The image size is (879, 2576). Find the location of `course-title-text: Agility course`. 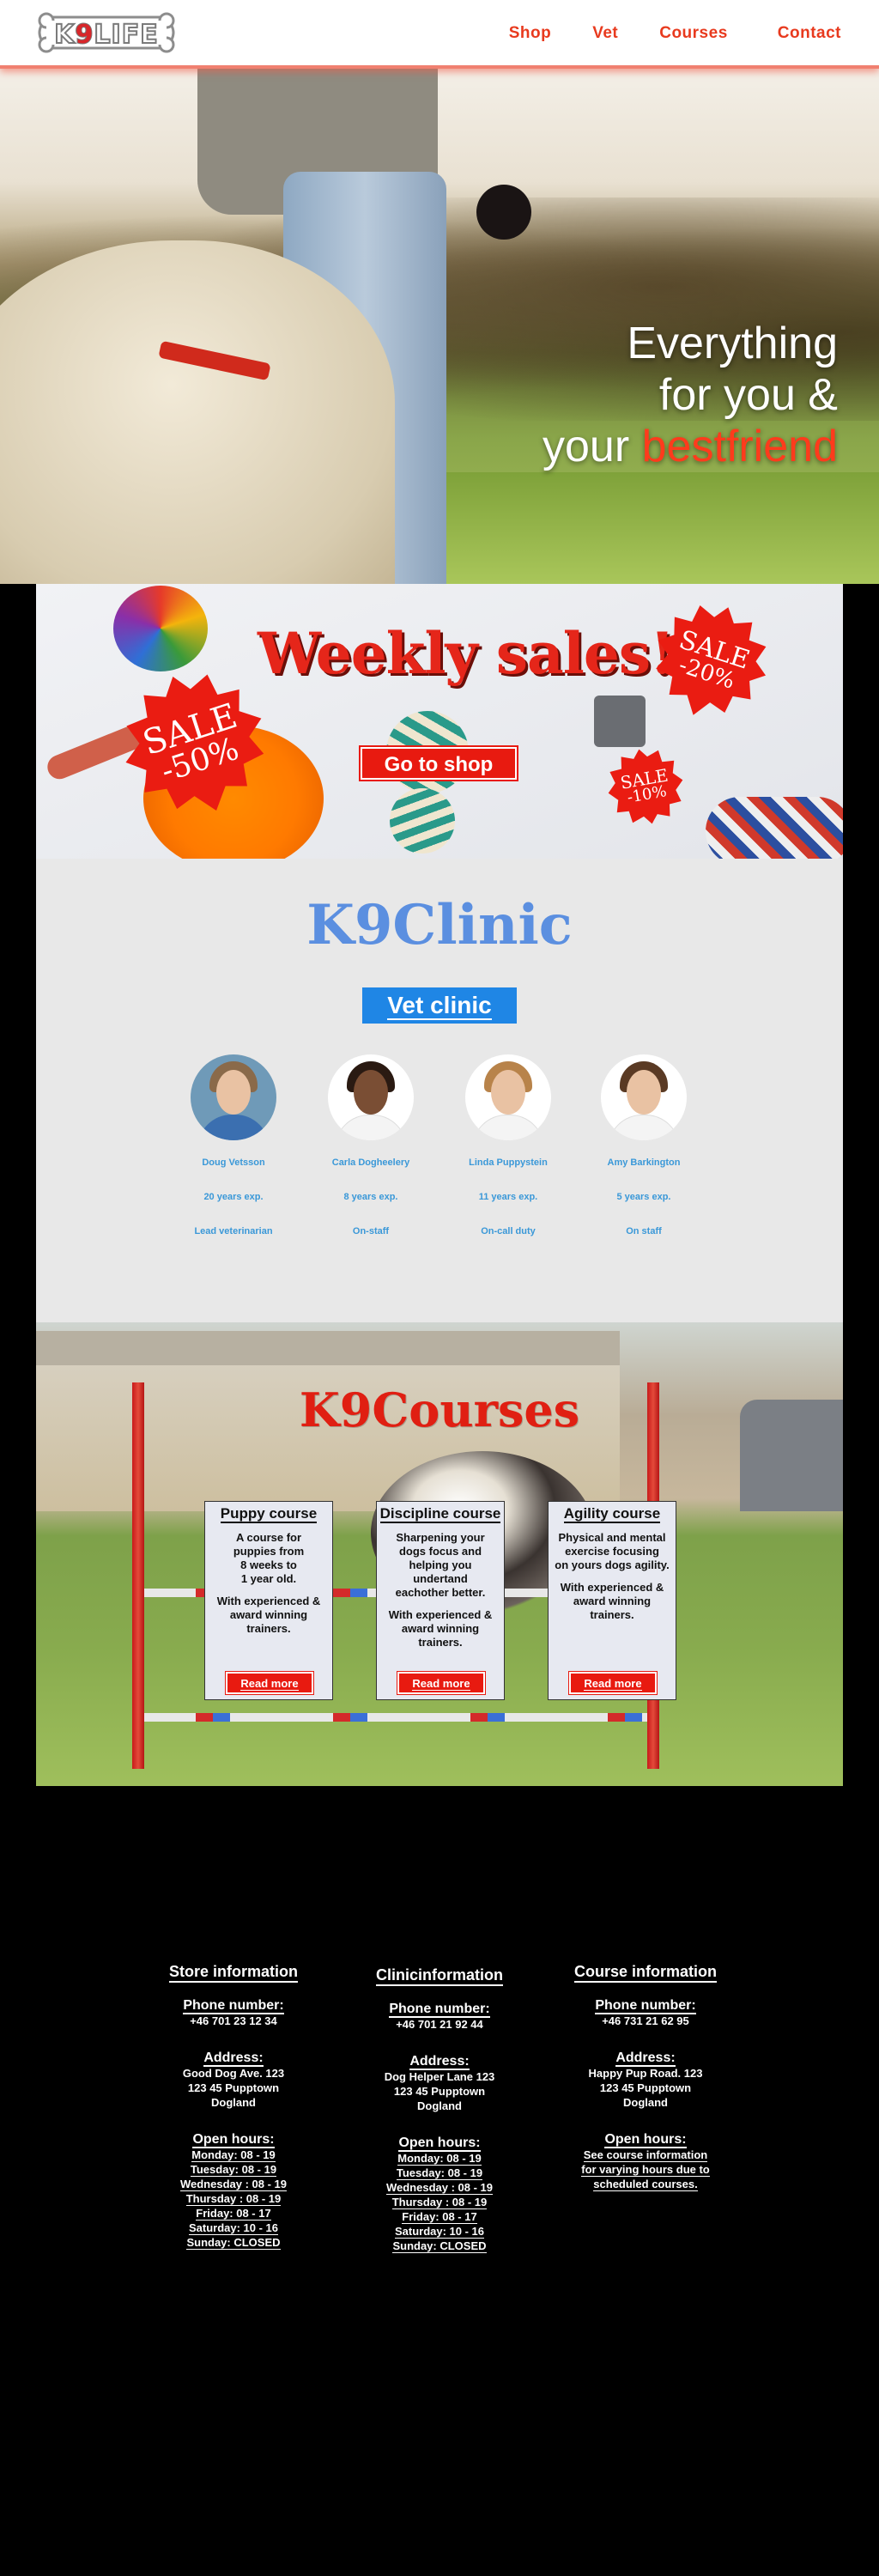

course-title-text: Agility course is located at coordinates (612, 1514).